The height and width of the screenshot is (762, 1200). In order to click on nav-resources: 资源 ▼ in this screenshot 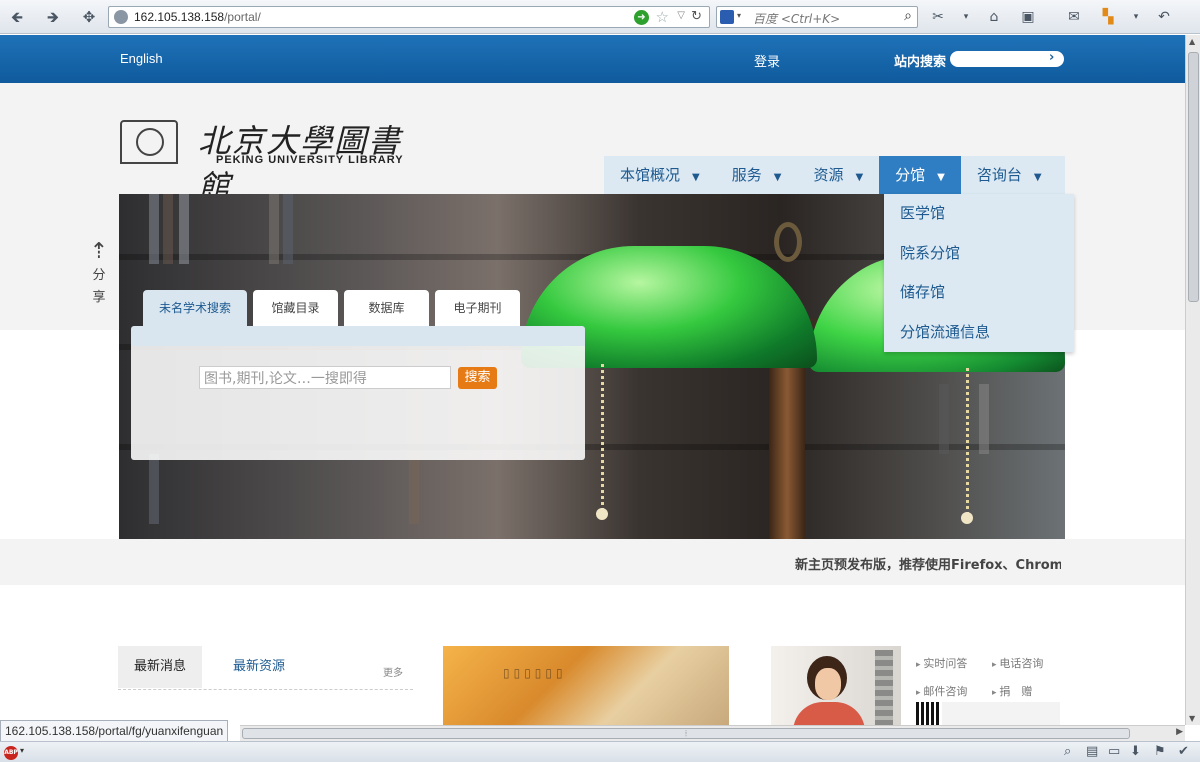, I will do `click(838, 175)`.